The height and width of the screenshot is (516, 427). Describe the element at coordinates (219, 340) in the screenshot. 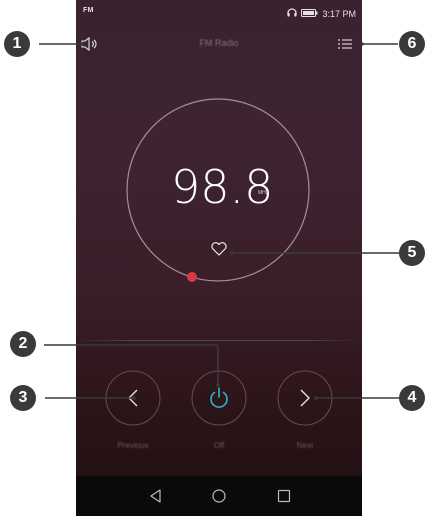

I see `divider` at that location.